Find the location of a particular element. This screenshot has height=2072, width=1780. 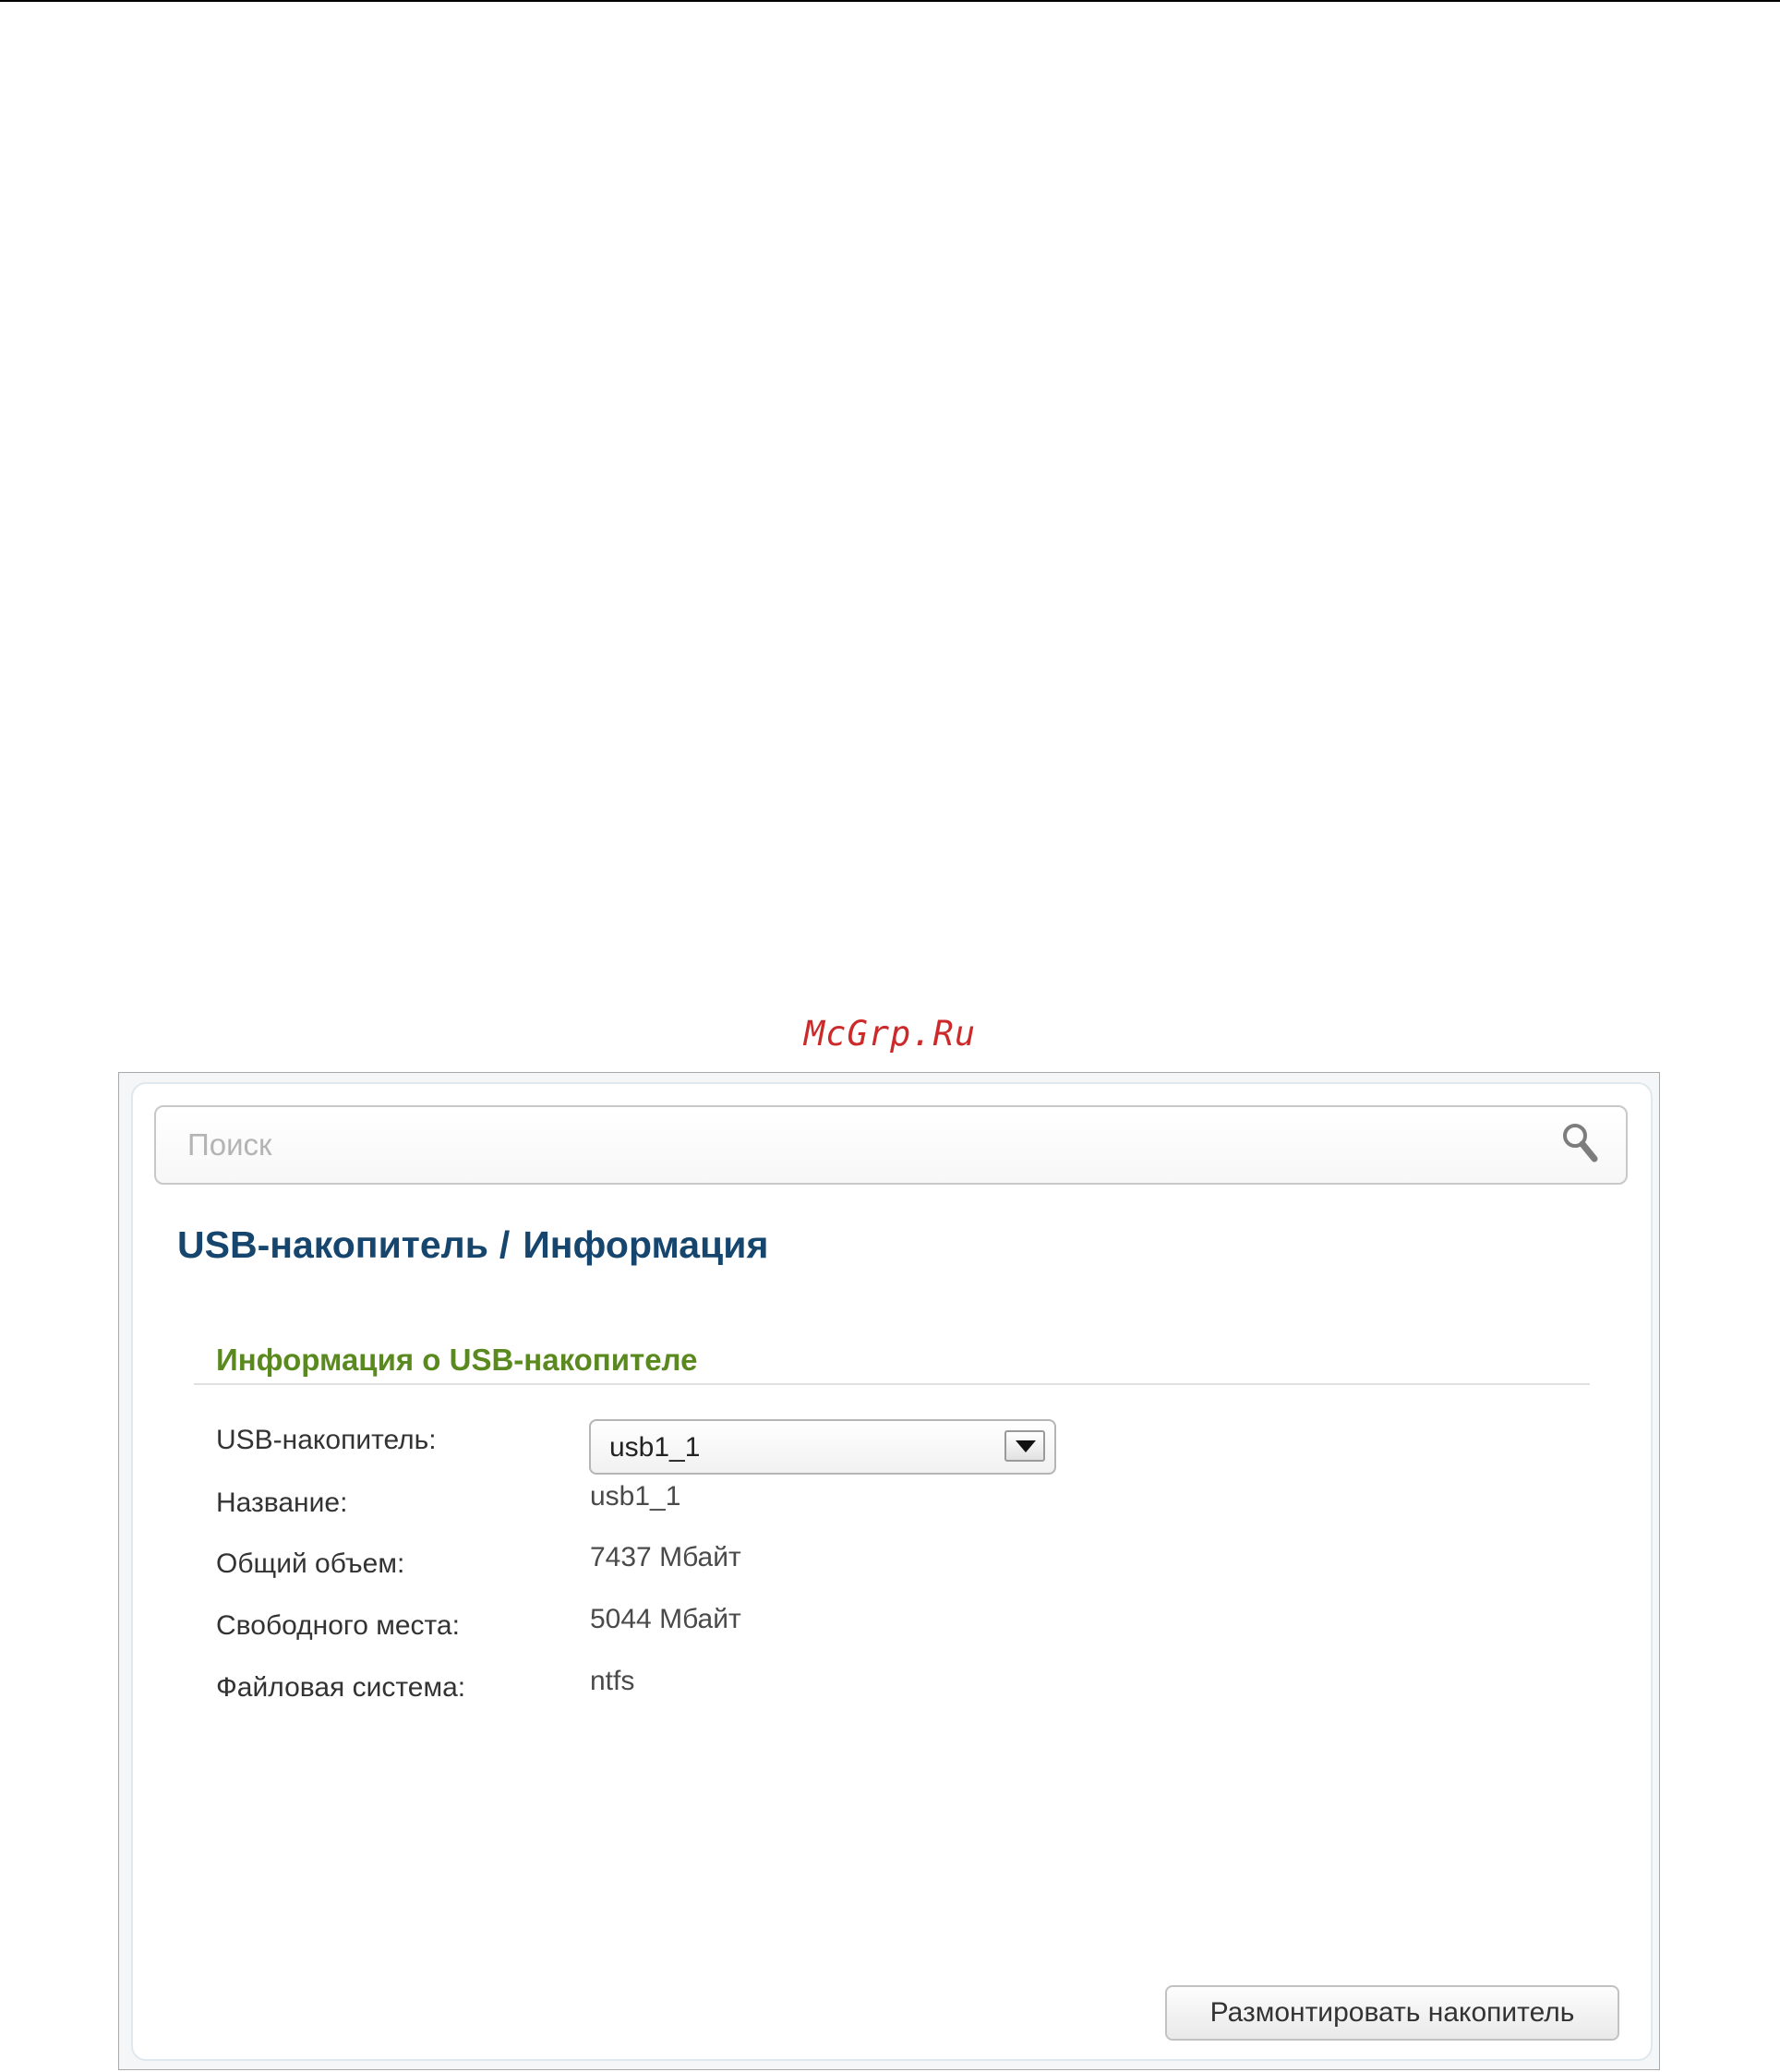

chevron-down-icon is located at coordinates (1024, 1446).